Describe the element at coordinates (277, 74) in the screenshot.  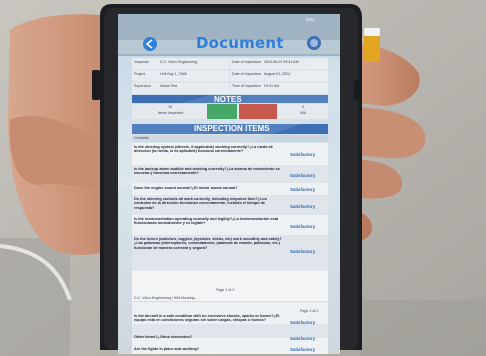
I see `field-value-date-2: August 01, 2024` at that location.